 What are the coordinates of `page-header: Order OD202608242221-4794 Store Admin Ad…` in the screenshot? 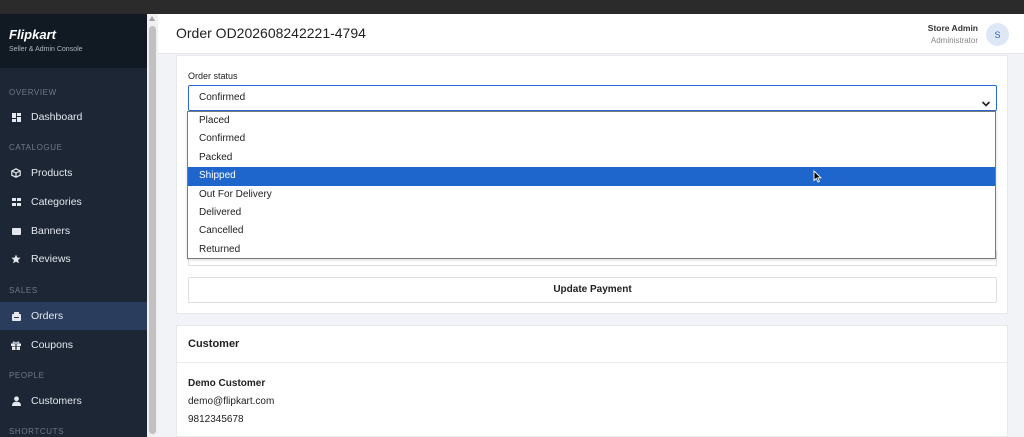 It's located at (591, 34).